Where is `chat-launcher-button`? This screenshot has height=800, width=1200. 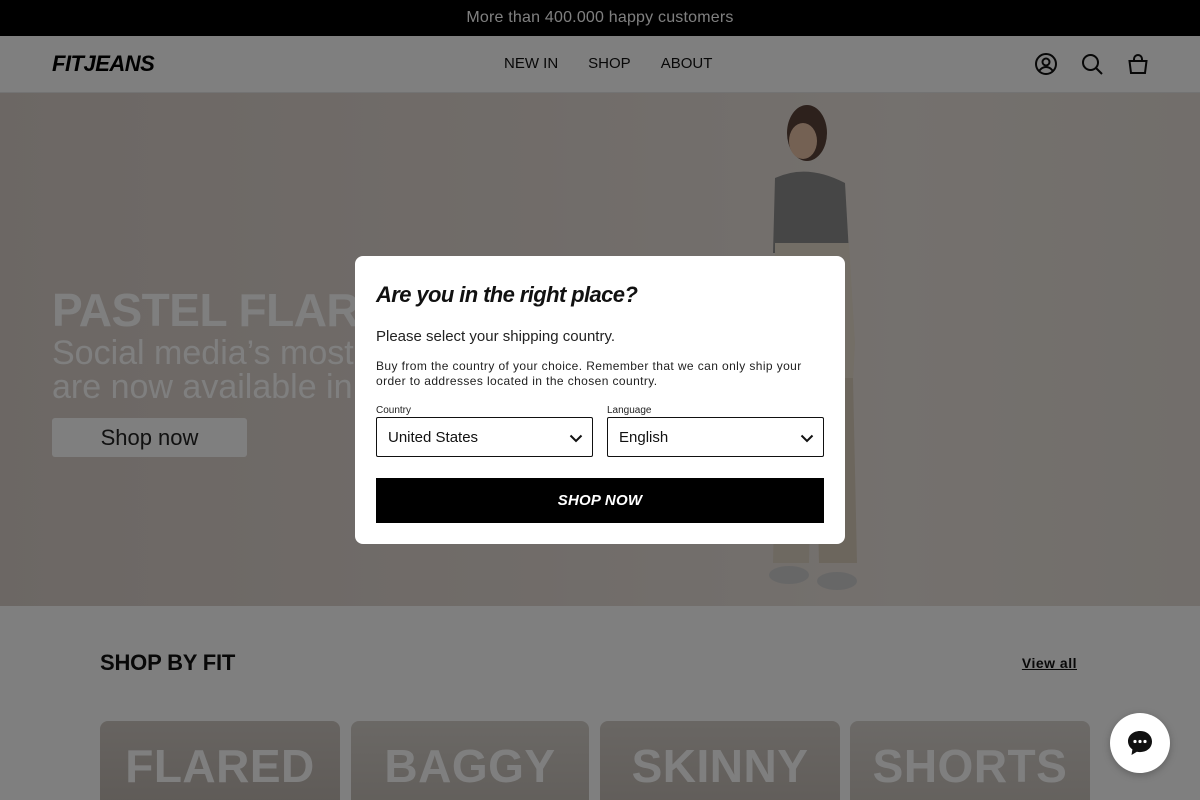
chat-launcher-button is located at coordinates (1140, 743).